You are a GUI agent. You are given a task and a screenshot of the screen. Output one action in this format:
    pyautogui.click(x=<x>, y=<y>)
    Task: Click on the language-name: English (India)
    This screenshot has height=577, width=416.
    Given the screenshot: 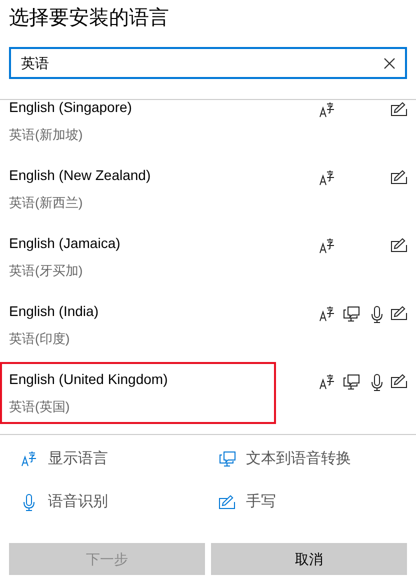 What is the action you would take?
    pyautogui.click(x=54, y=311)
    